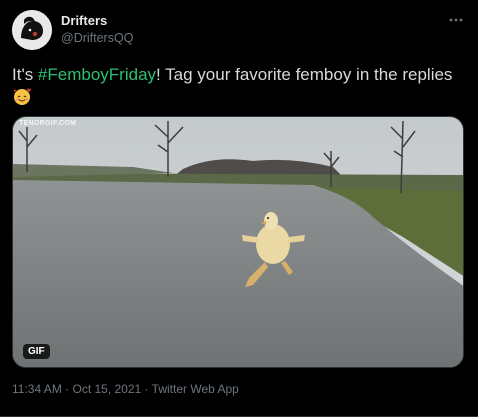  Describe the element at coordinates (456, 20) in the screenshot. I see `more-options-icon` at that location.